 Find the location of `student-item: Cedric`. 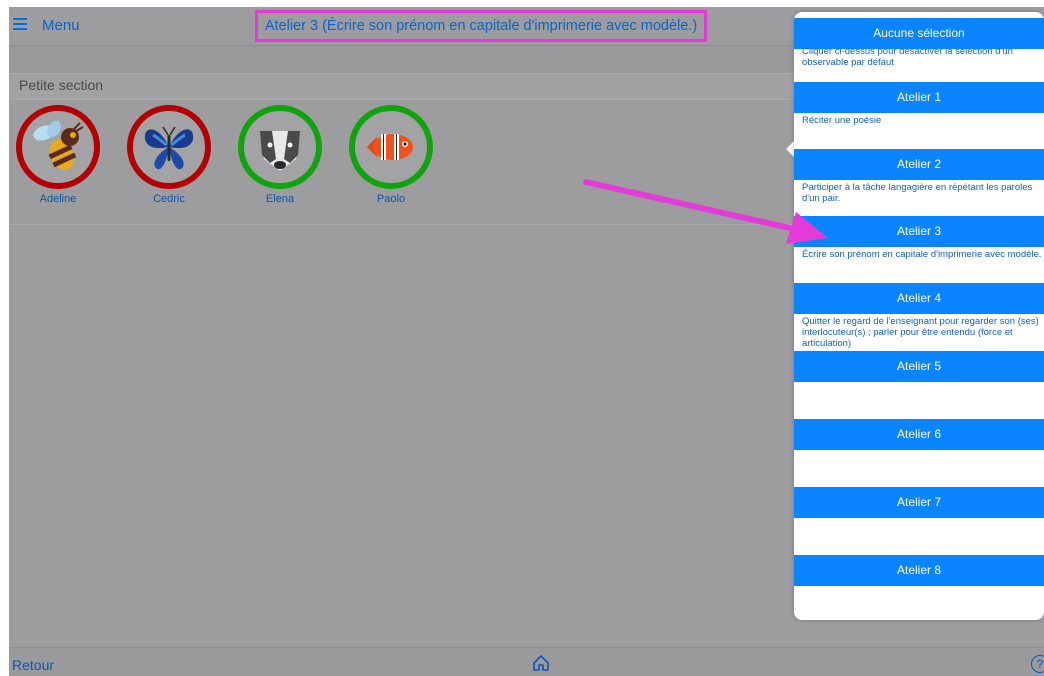

student-item: Cedric is located at coordinates (173, 161).